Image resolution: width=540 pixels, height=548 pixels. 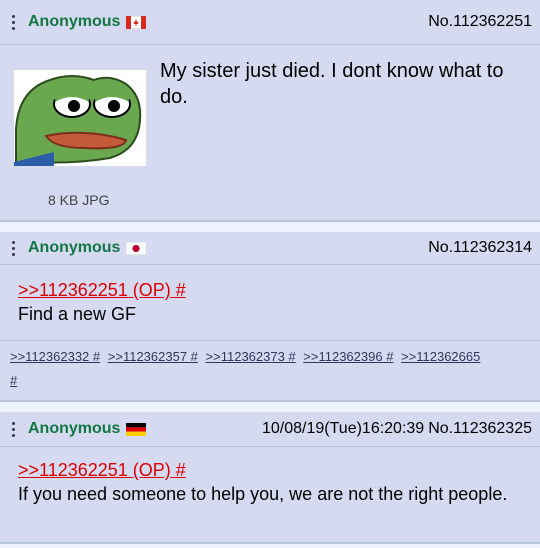 What do you see at coordinates (136, 248) in the screenshot?
I see `japan-flag-icon` at bounding box center [136, 248].